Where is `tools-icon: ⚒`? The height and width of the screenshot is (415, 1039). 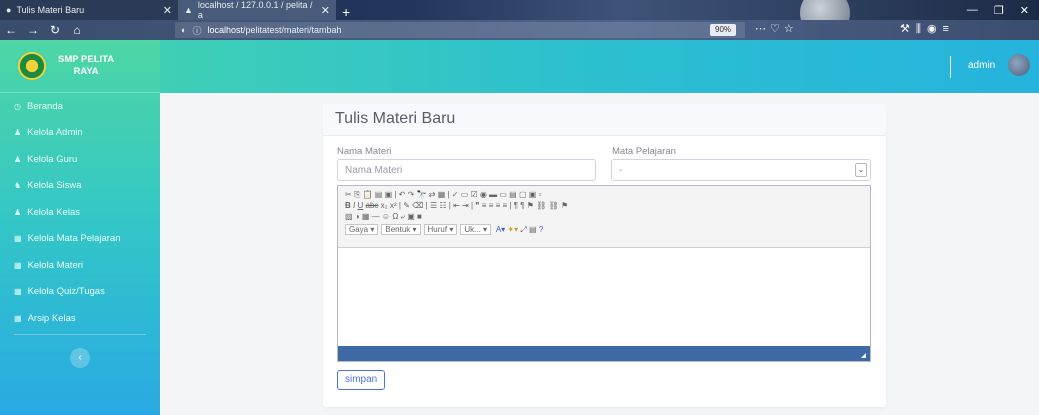 tools-icon: ⚒ is located at coordinates (908, 29).